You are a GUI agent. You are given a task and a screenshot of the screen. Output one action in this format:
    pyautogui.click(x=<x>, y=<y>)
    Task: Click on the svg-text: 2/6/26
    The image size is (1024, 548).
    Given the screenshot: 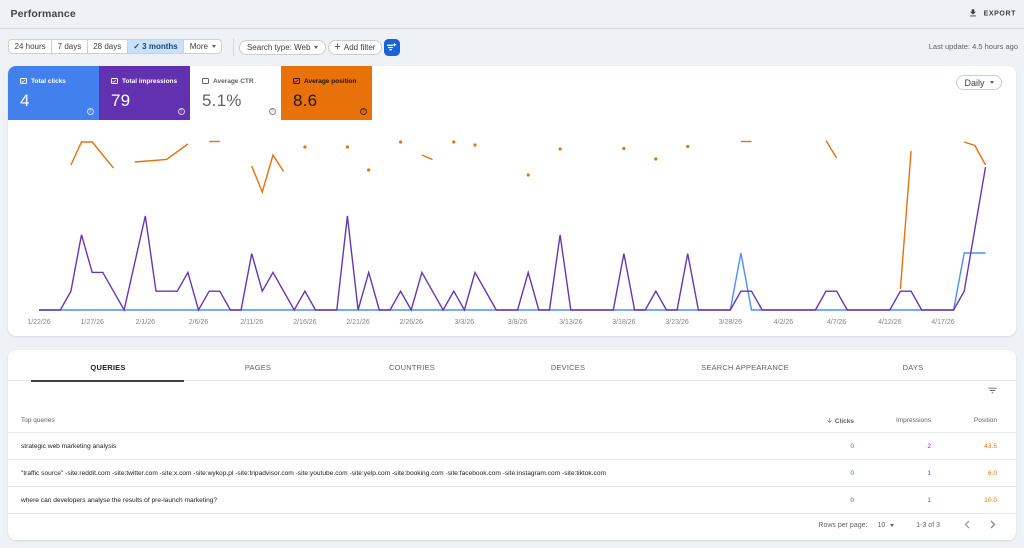 What is the action you would take?
    pyautogui.click(x=199, y=322)
    